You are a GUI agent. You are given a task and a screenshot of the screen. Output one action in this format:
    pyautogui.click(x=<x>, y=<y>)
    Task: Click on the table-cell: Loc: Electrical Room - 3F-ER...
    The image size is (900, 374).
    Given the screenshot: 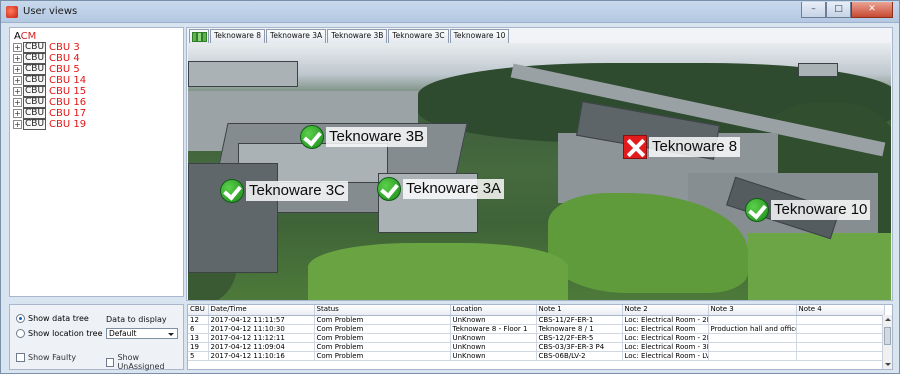 What is the action you would take?
    pyautogui.click(x=665, y=347)
    